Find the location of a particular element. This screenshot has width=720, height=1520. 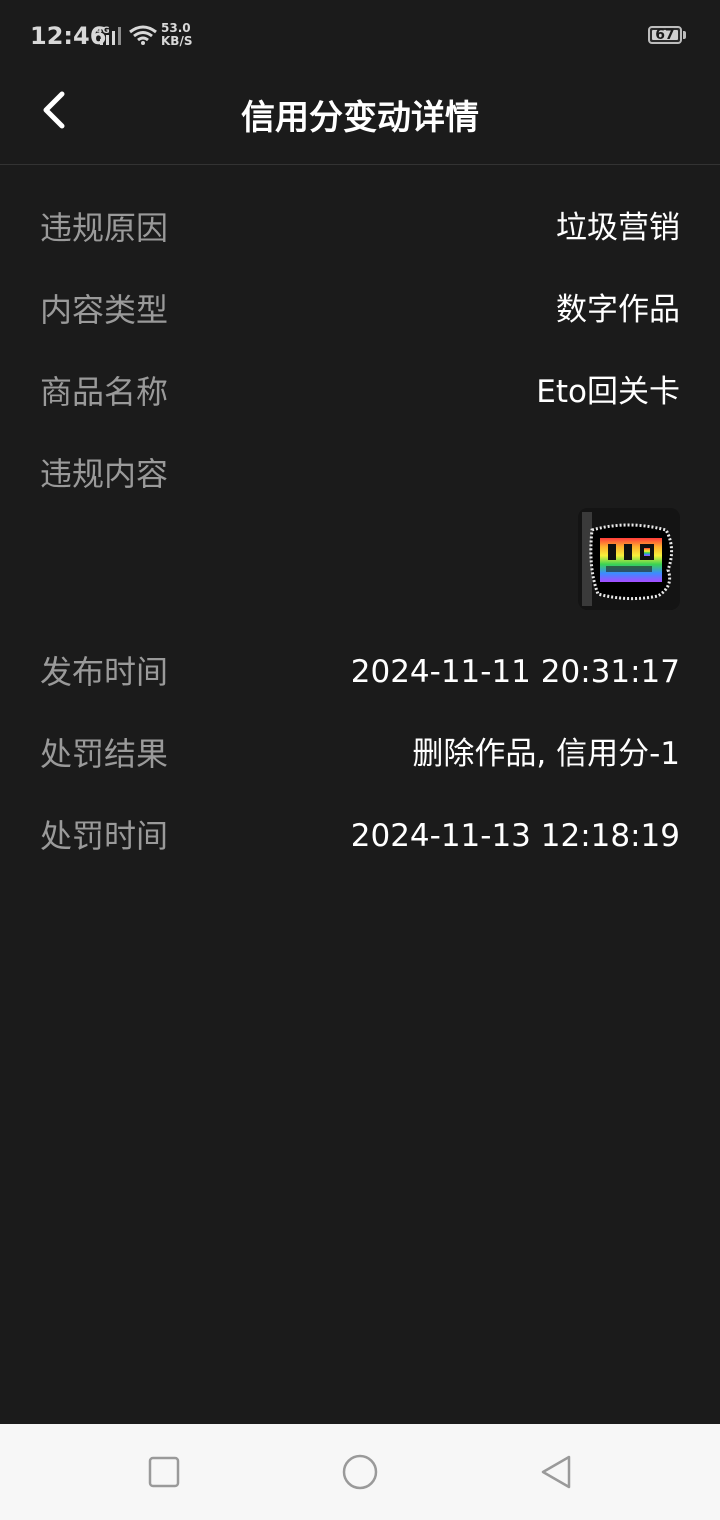

signal-bars-icon is located at coordinates (110, 36).